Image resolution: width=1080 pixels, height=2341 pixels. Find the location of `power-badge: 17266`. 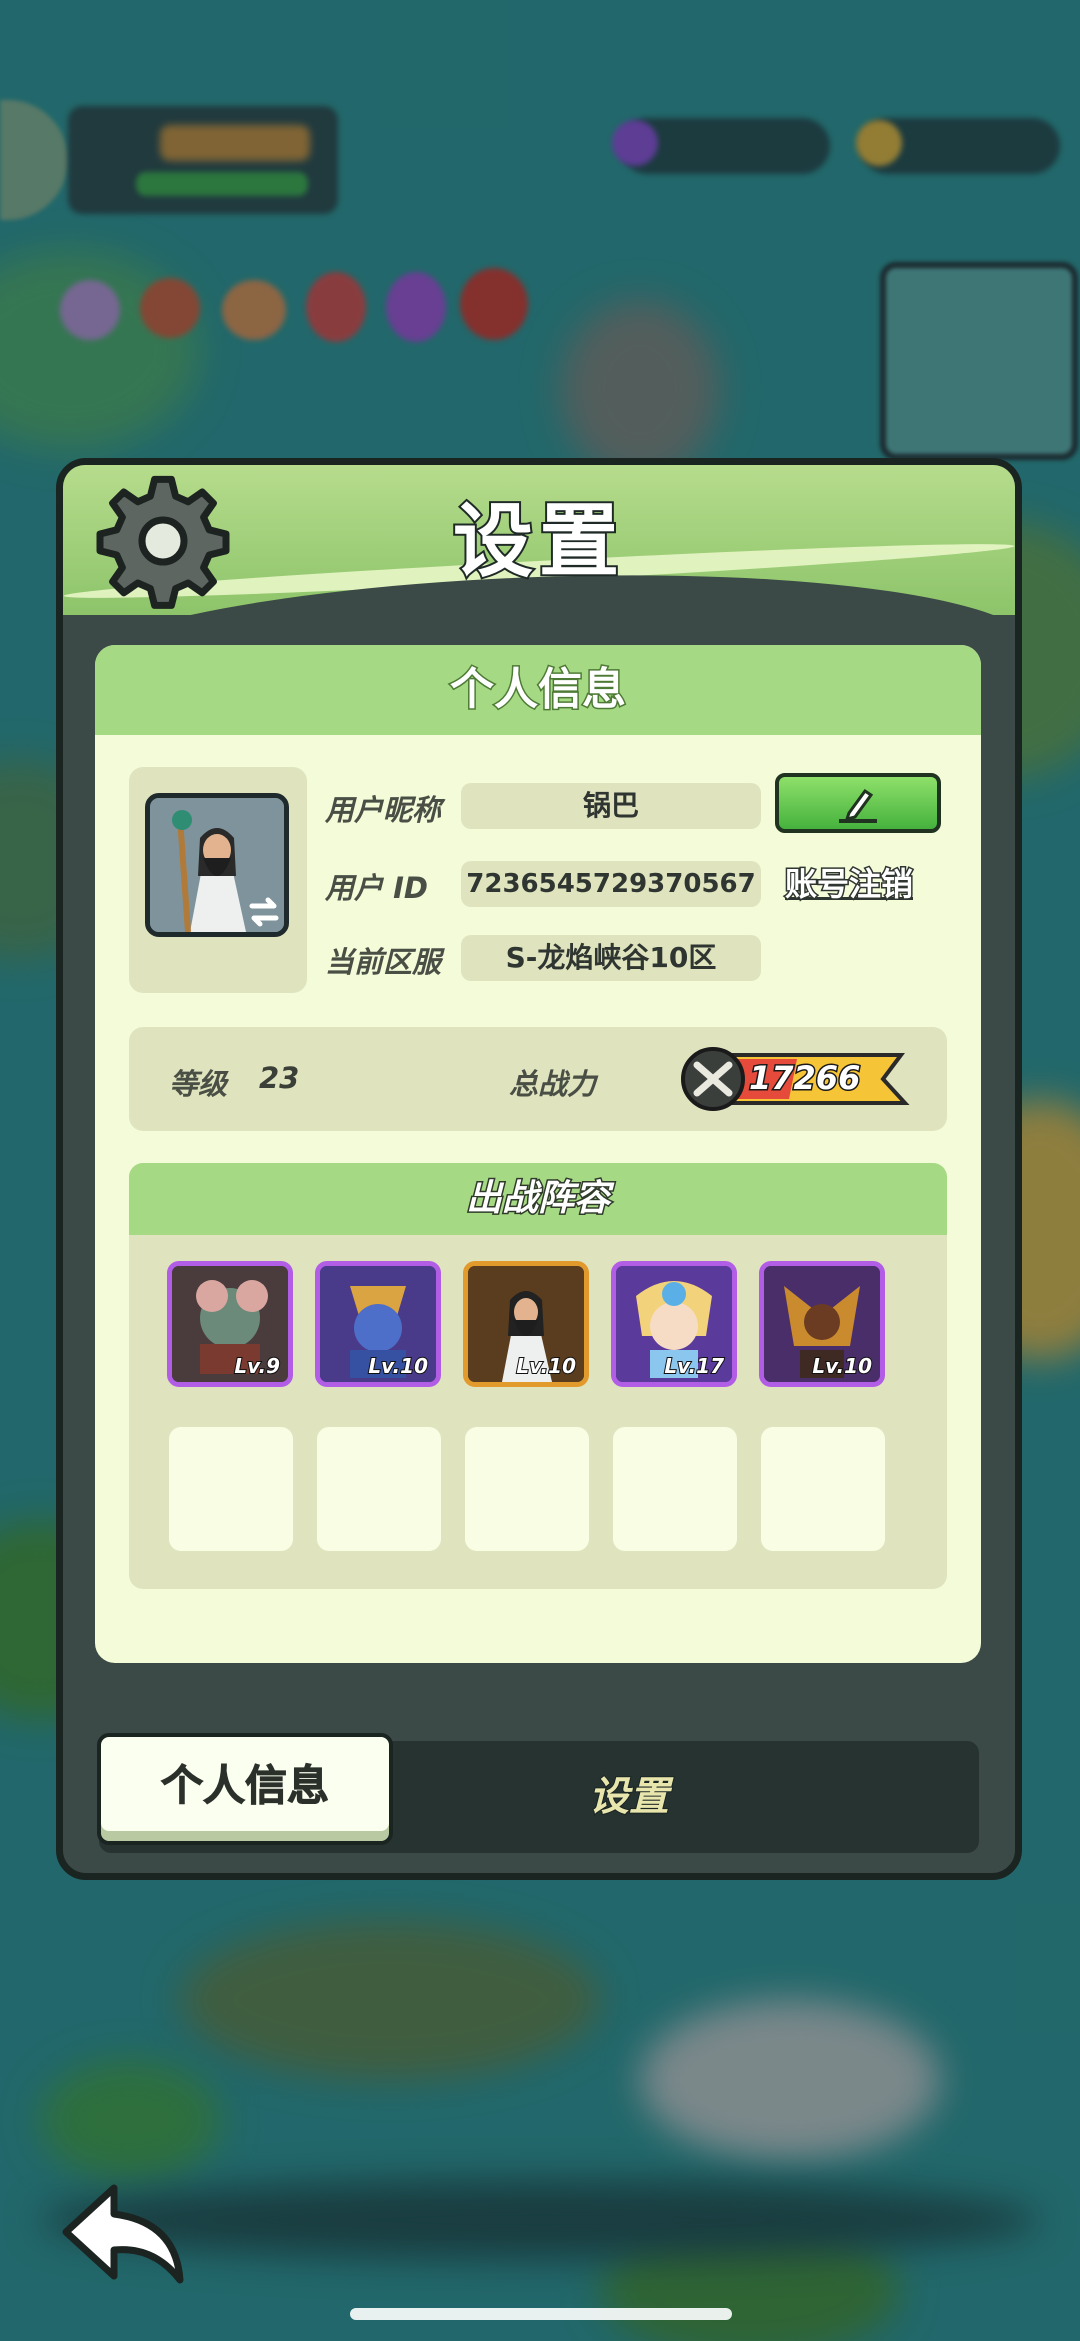

power-badge: 17266 is located at coordinates (794, 1079).